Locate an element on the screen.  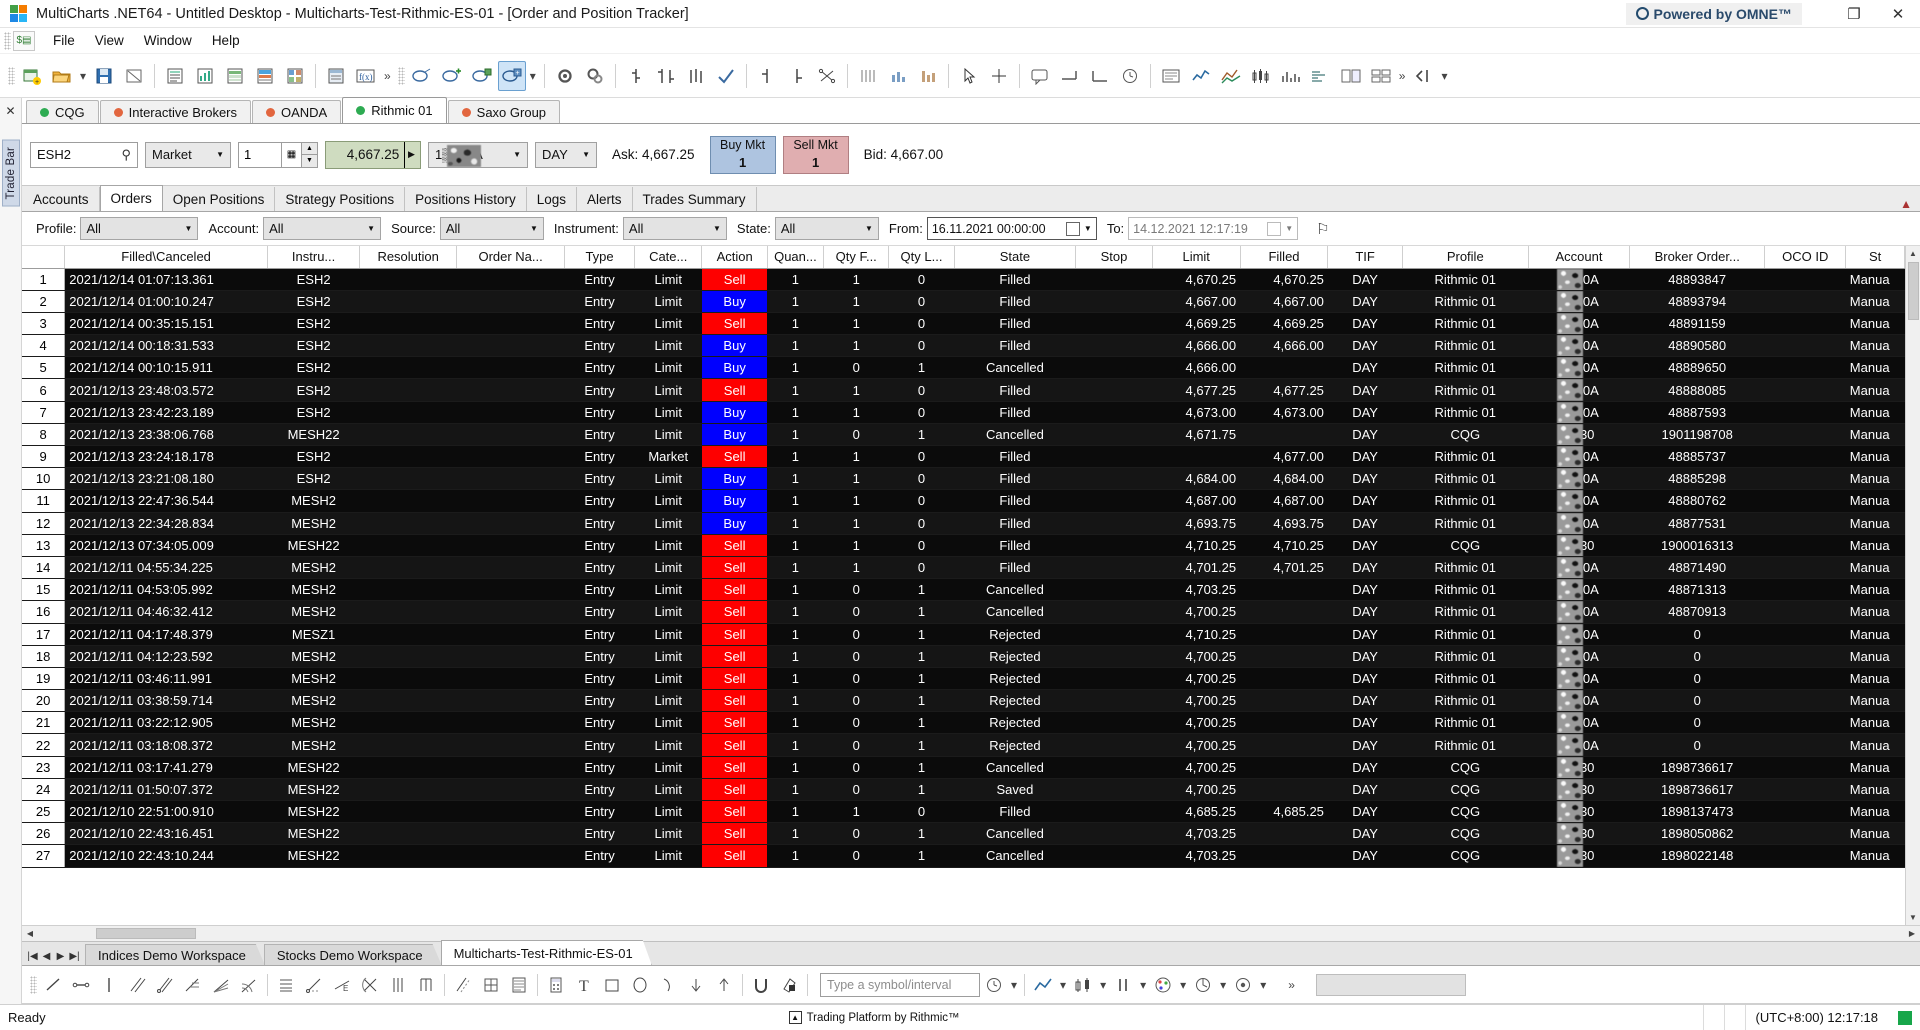
volume-profile-icon is located at coordinates (1321, 76).